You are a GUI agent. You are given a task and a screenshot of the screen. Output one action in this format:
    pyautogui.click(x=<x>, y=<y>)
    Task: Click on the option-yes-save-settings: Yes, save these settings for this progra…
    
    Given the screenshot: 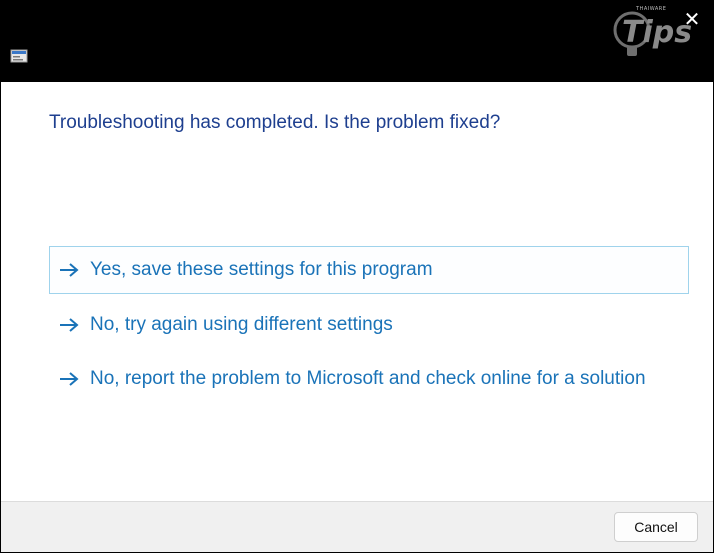 What is the action you would take?
    pyautogui.click(x=369, y=270)
    